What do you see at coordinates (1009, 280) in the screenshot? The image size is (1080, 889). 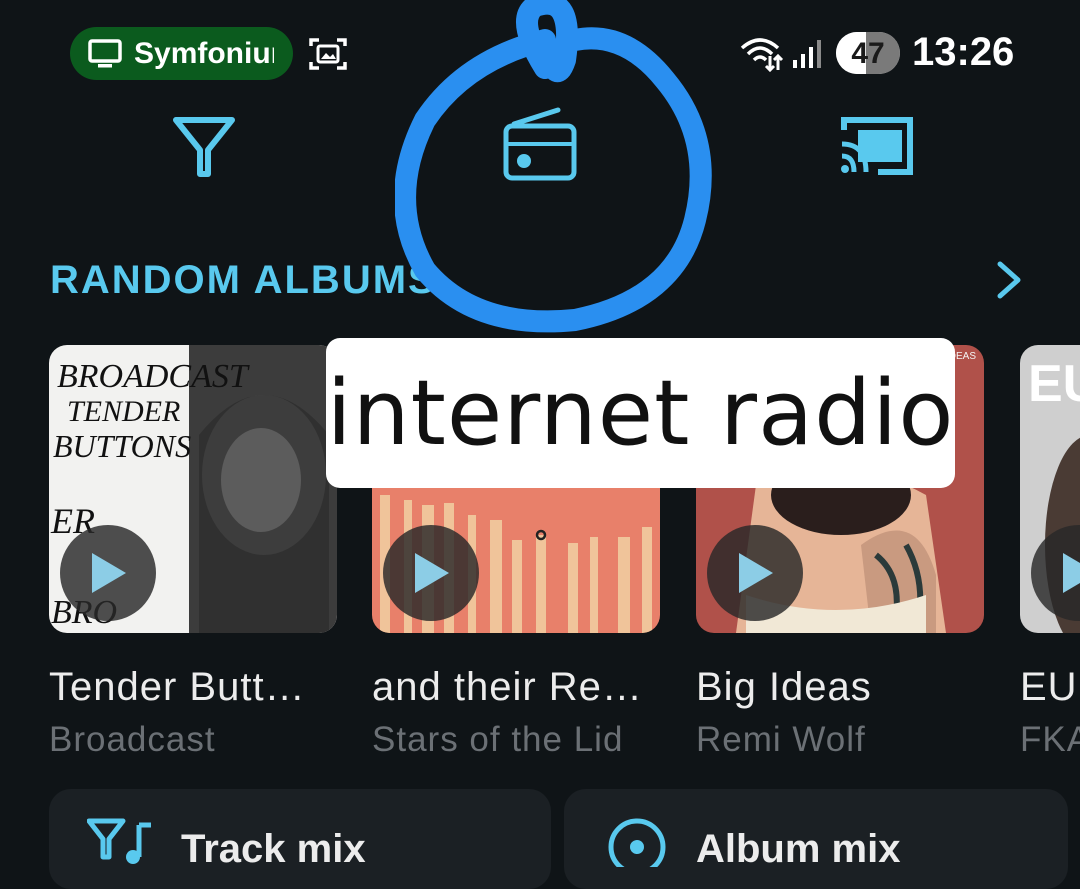 I see `chevron-right-icon` at bounding box center [1009, 280].